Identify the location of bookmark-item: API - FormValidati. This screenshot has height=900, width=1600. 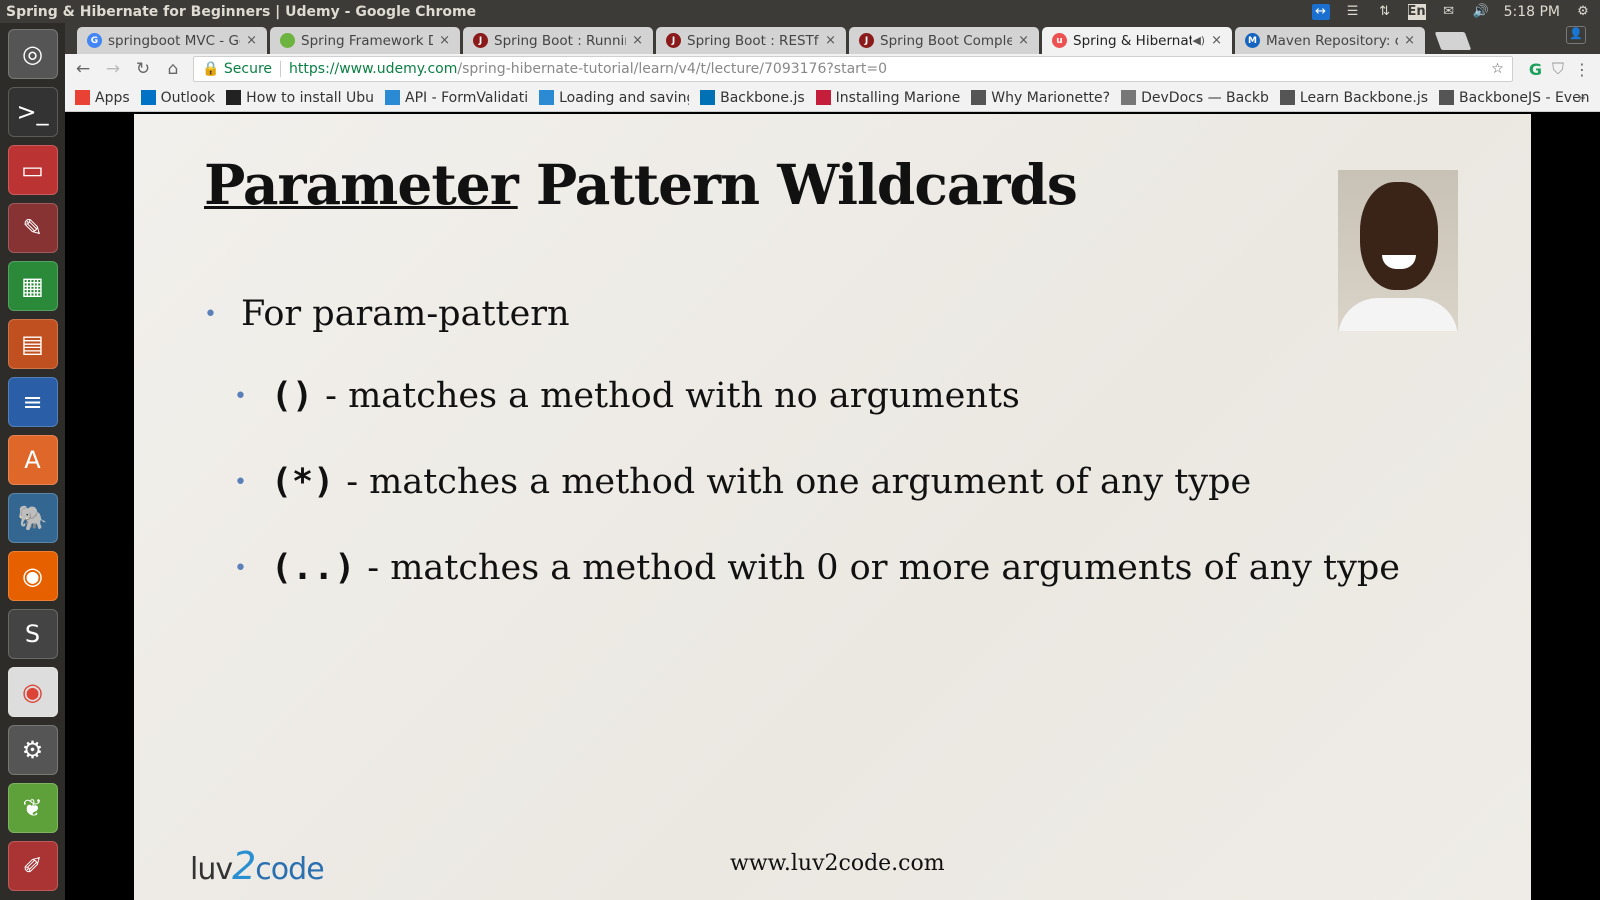
(456, 98).